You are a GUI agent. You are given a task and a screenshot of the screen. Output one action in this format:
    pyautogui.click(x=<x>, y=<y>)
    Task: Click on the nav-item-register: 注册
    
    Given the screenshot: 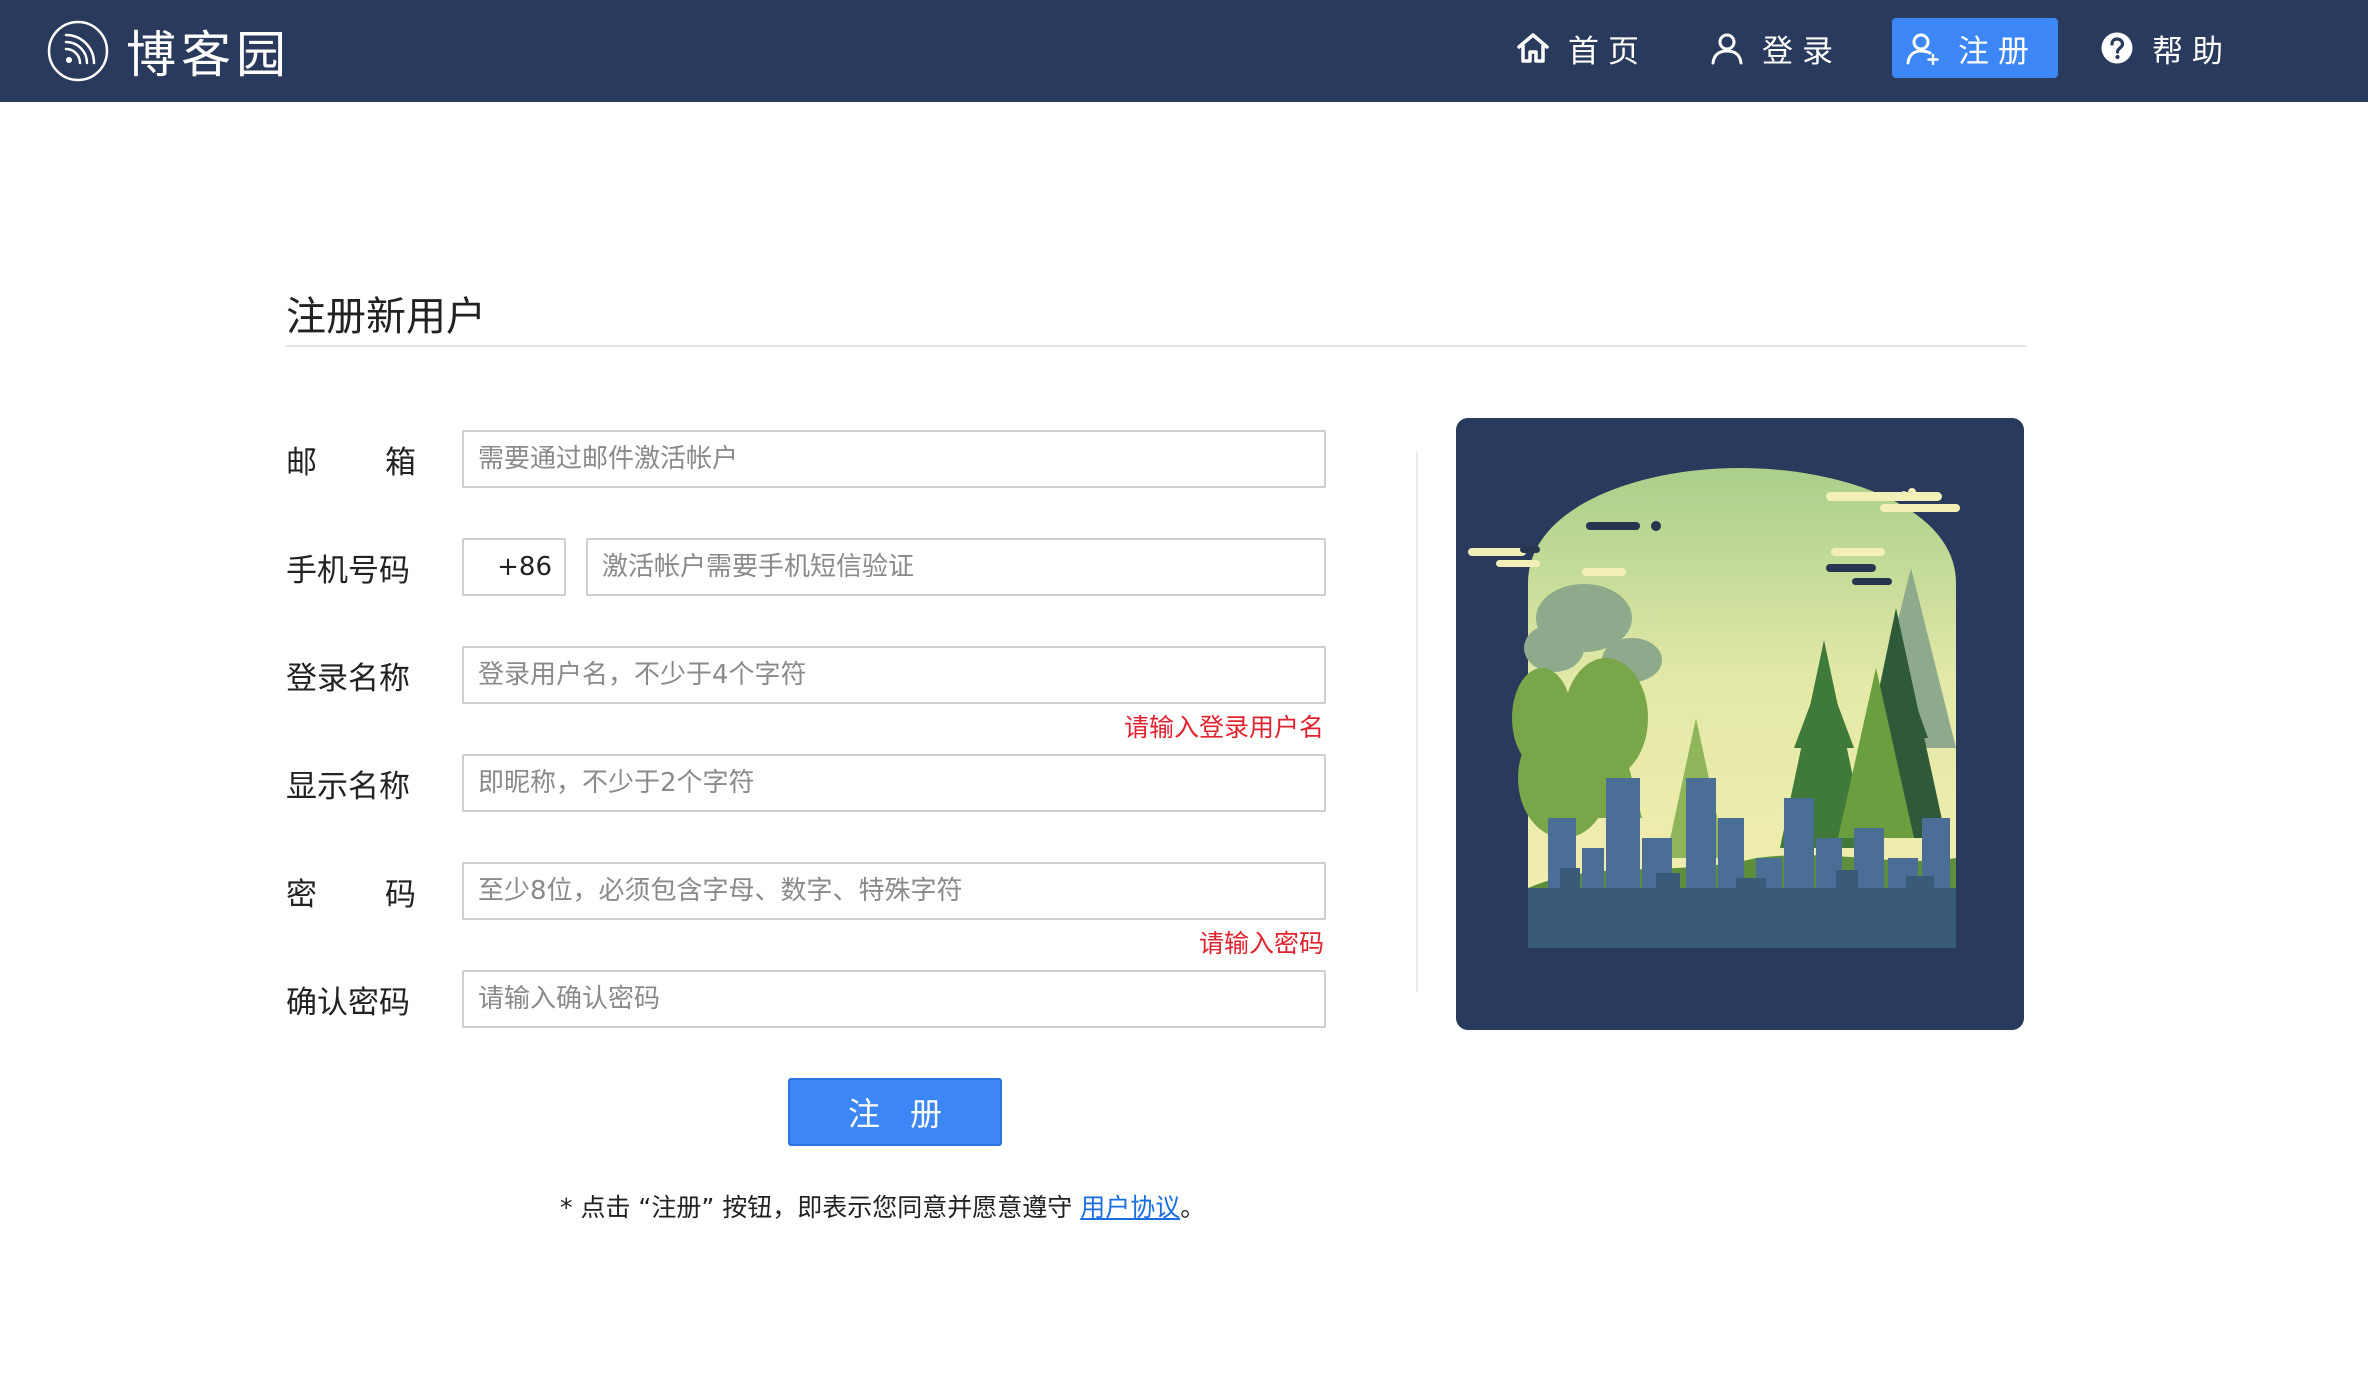 What is the action you would take?
    pyautogui.click(x=1975, y=48)
    